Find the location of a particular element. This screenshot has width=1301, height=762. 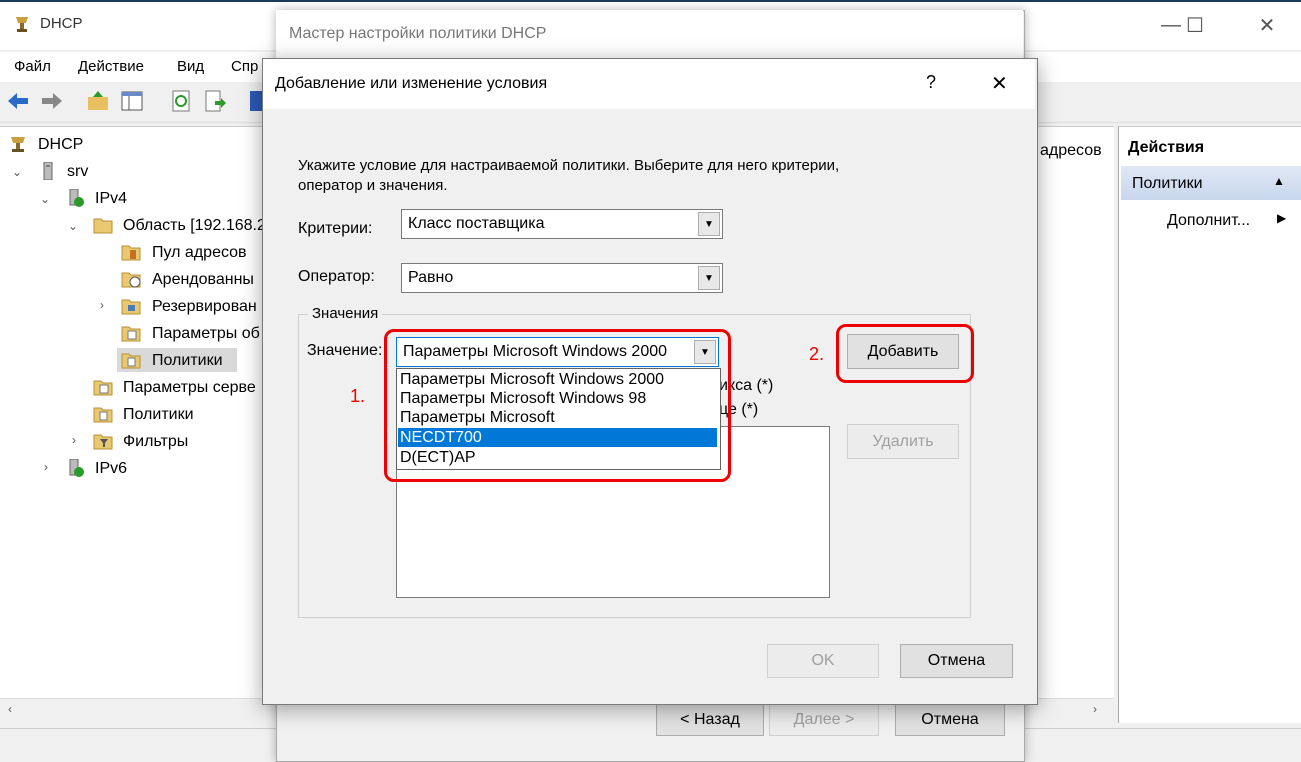

scope-options-icon is located at coordinates (131, 334).